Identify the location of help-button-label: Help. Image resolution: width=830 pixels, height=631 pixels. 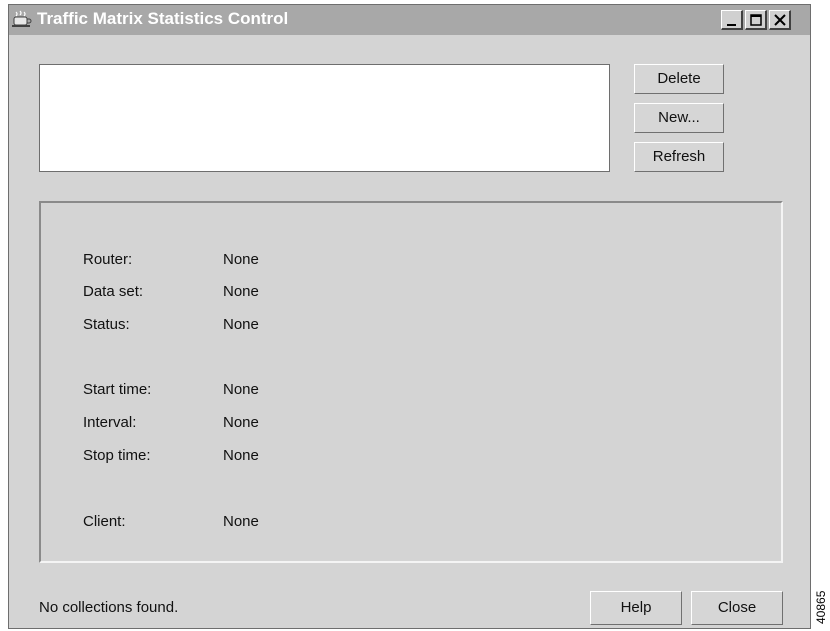
(636, 607).